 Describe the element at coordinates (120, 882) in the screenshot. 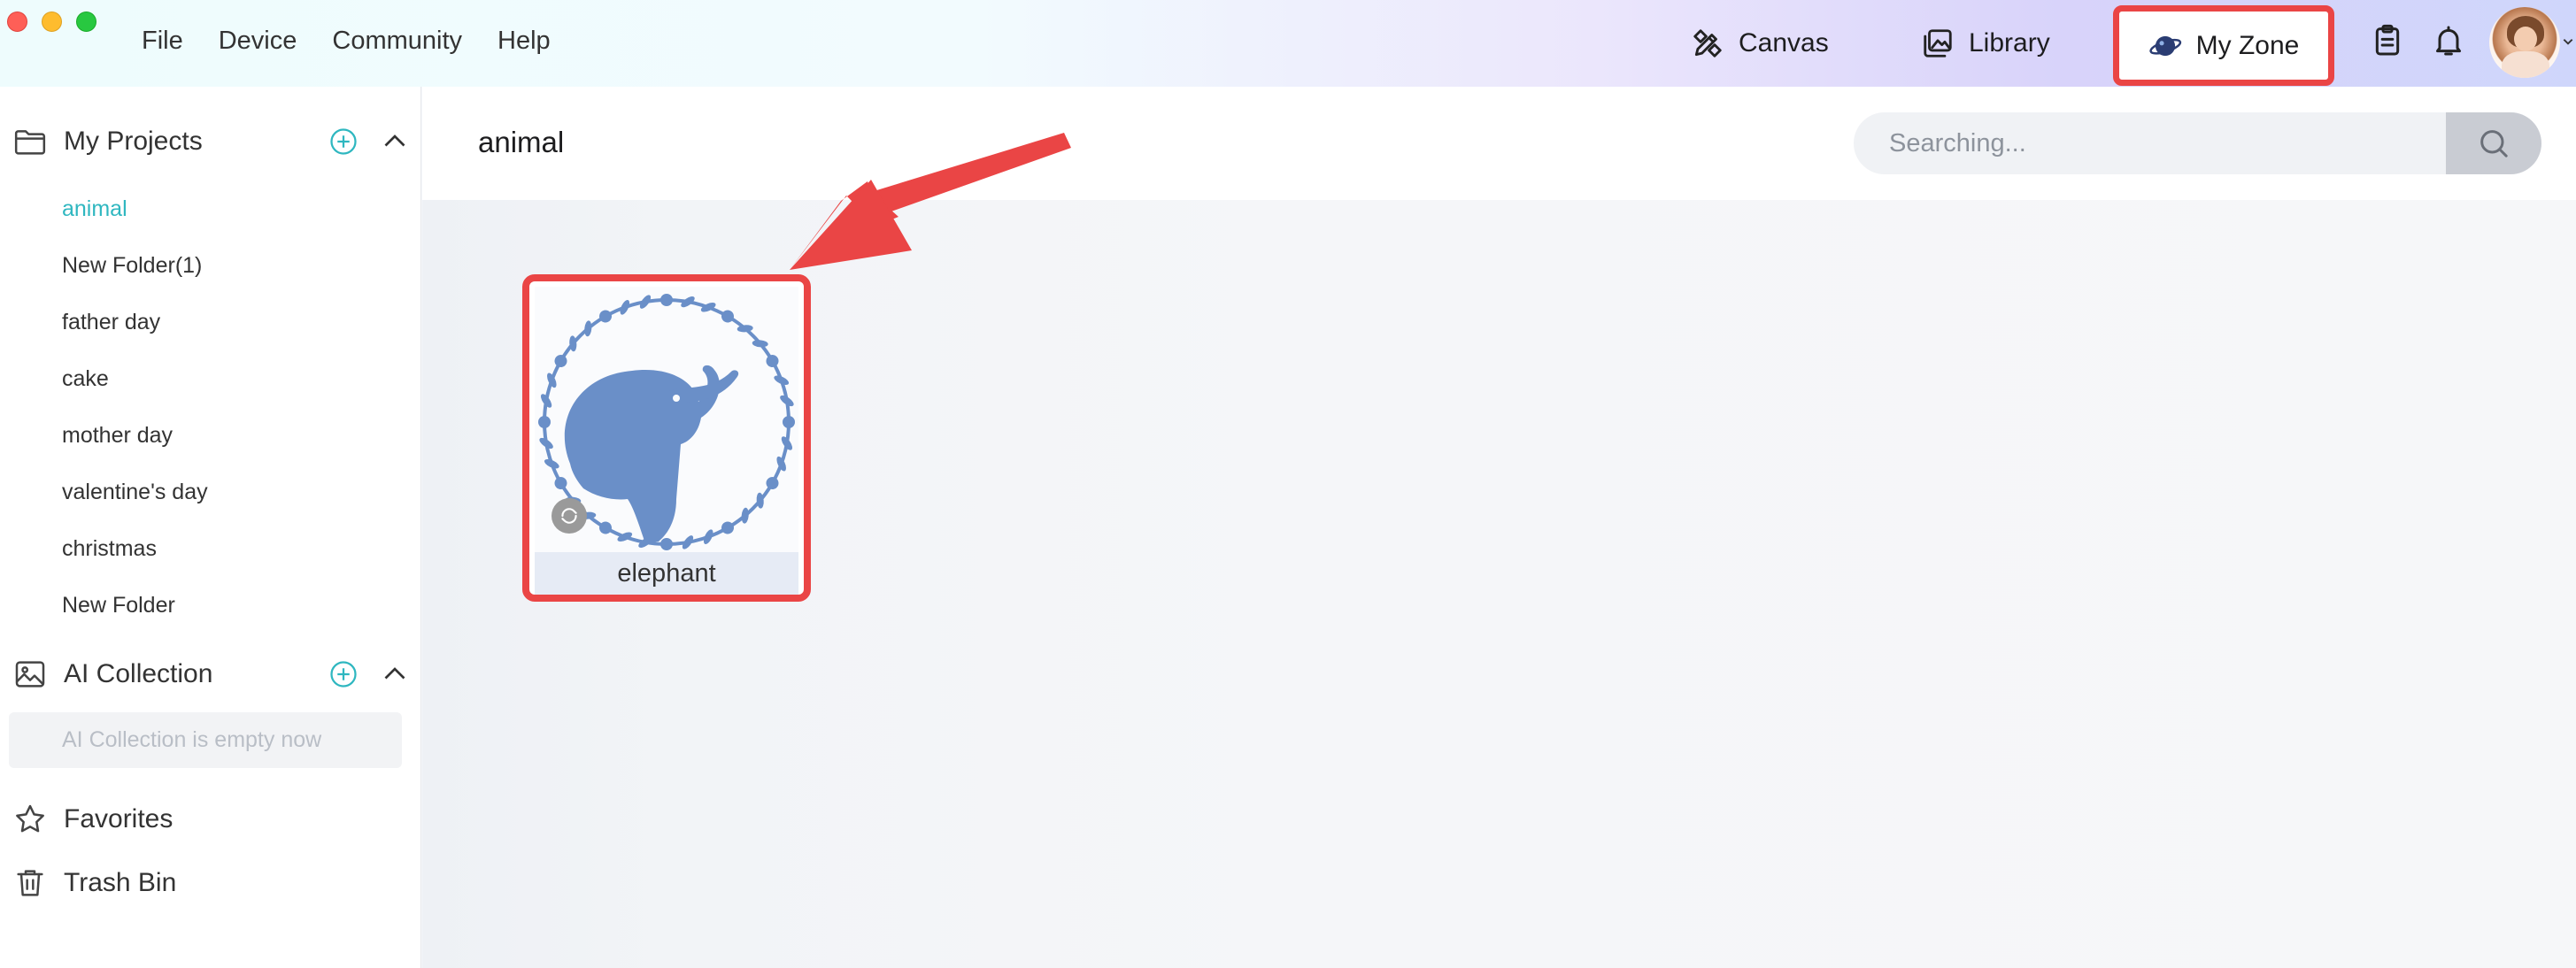

I see `trash-label: Trash Bin` at that location.